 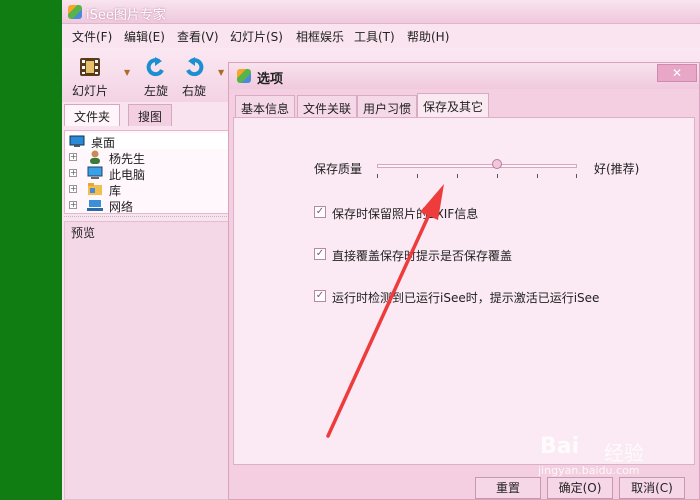 I want to click on preview-panel: 预览, so click(x=146, y=360).